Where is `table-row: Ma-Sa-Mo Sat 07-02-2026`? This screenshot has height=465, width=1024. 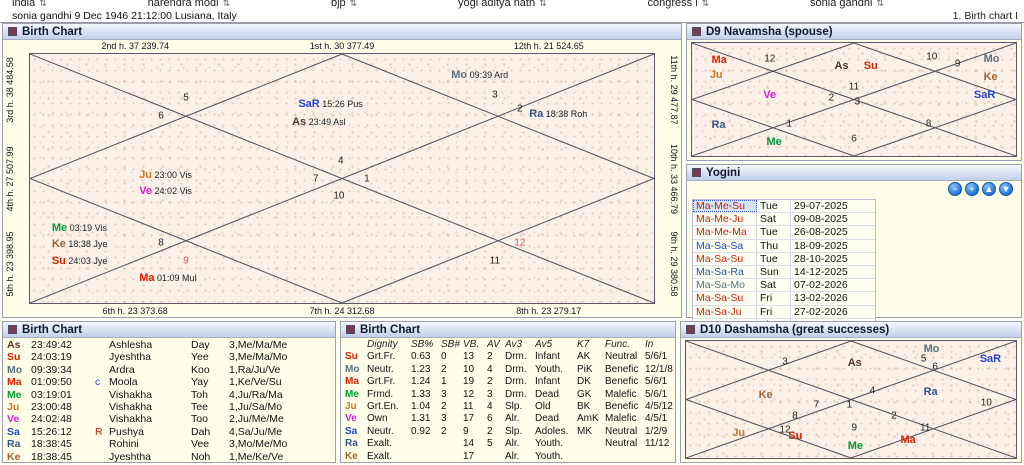
table-row: Ma-Sa-Mo Sat 07-02-2026 is located at coordinates (784, 286).